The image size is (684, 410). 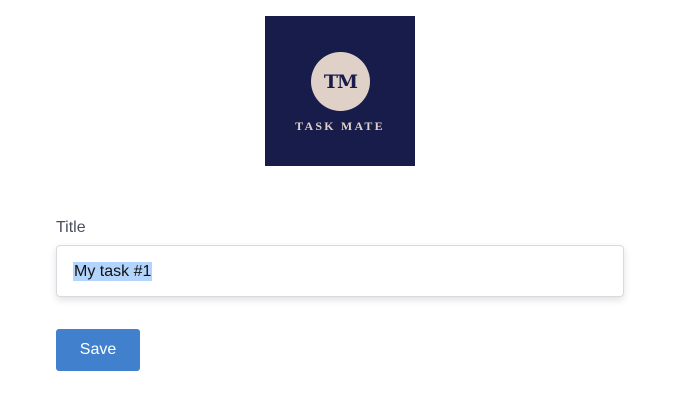 I want to click on task-mate-logo: TM TASK MATE, so click(x=340, y=91).